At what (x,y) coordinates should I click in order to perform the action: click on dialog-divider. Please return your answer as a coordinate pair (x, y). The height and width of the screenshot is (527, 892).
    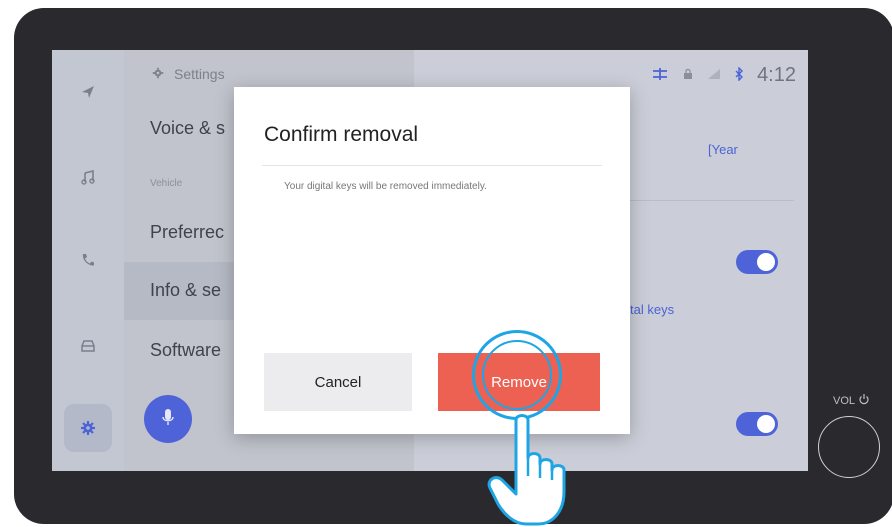
    Looking at the image, I should click on (432, 165).